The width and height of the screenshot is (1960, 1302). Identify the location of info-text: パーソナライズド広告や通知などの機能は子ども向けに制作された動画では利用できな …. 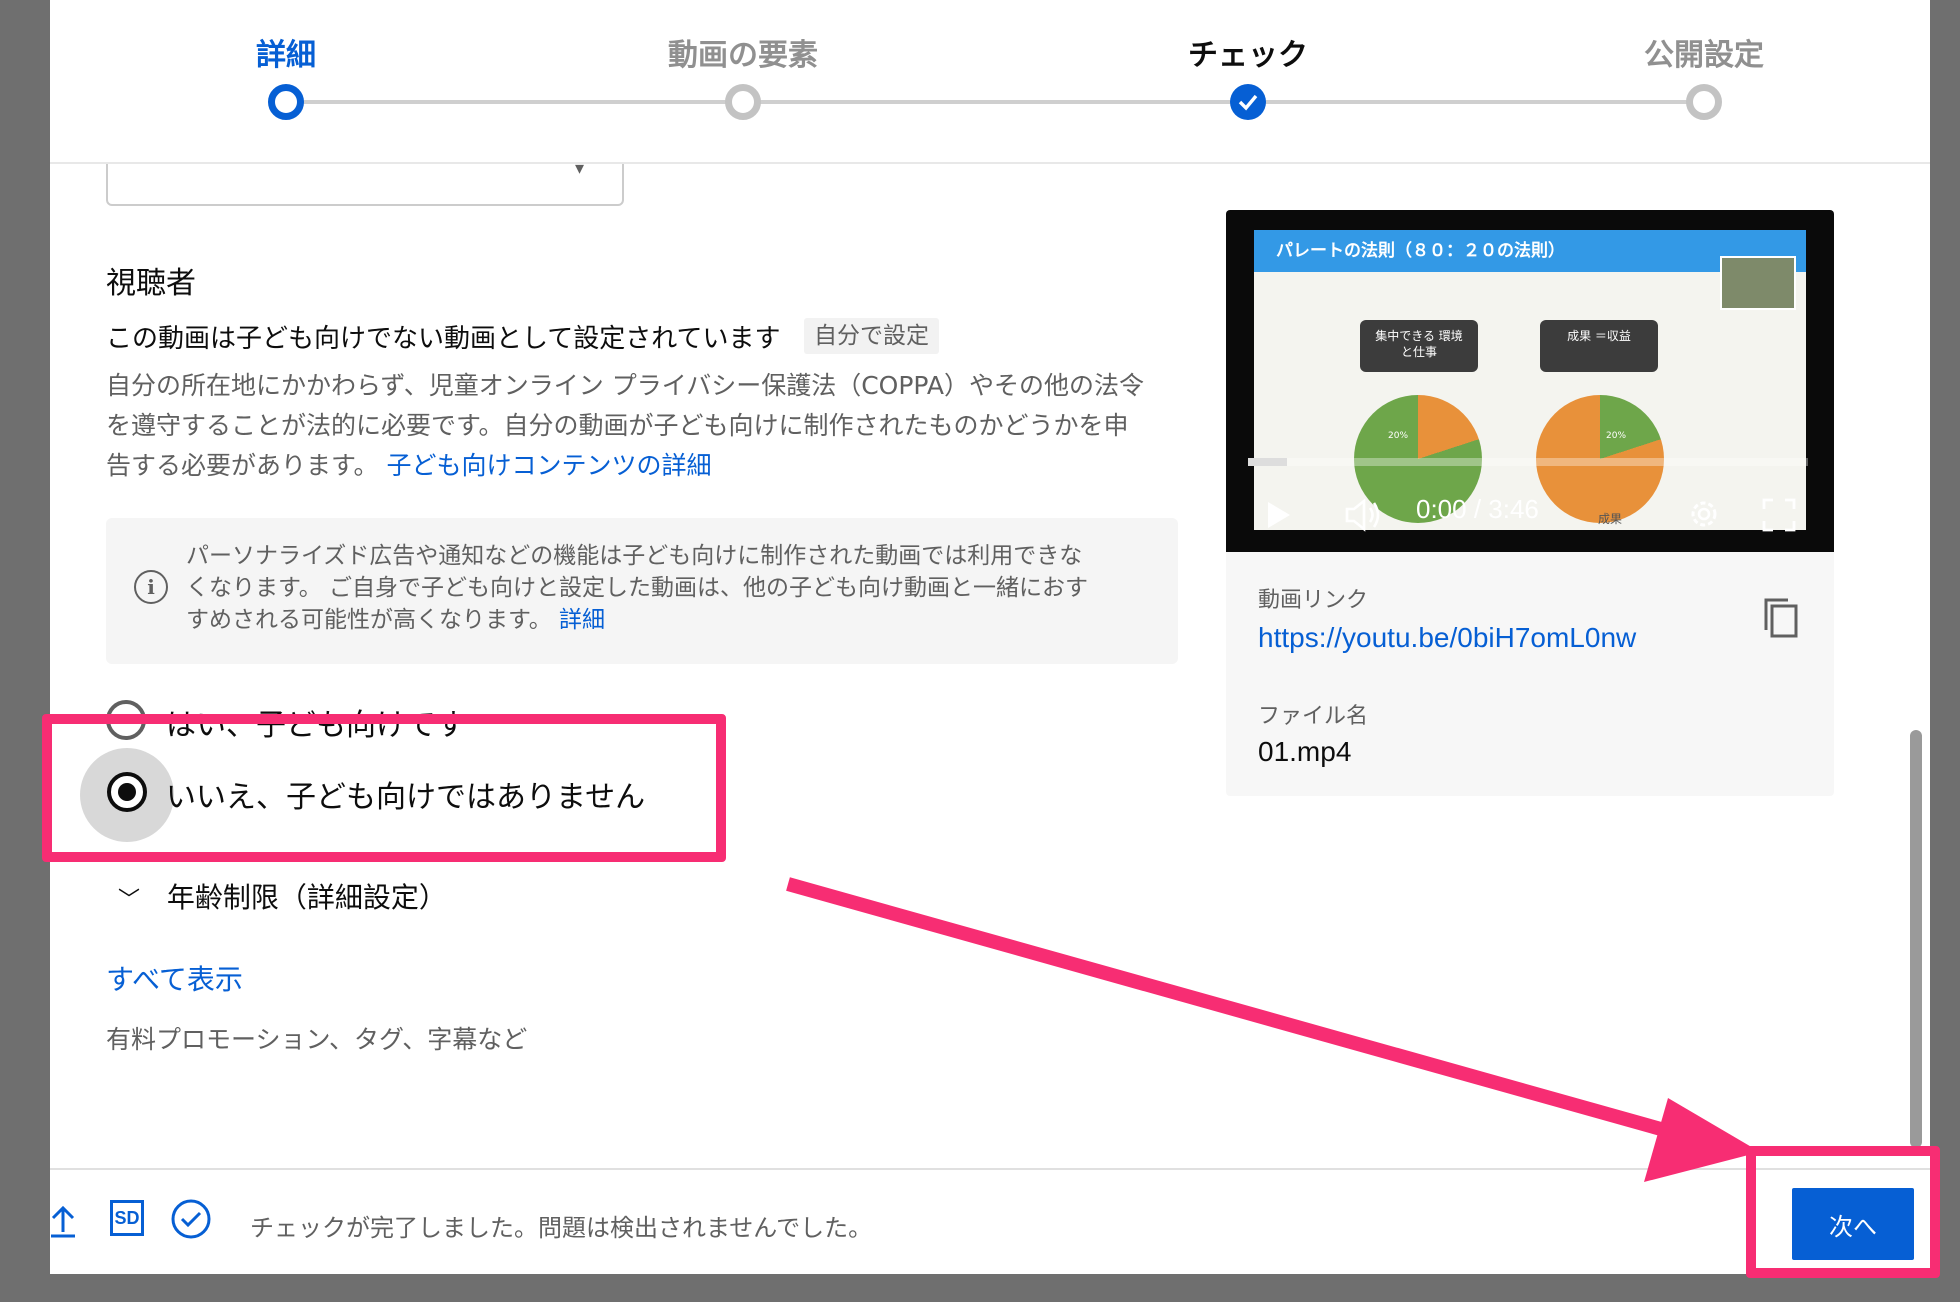
(666, 588).